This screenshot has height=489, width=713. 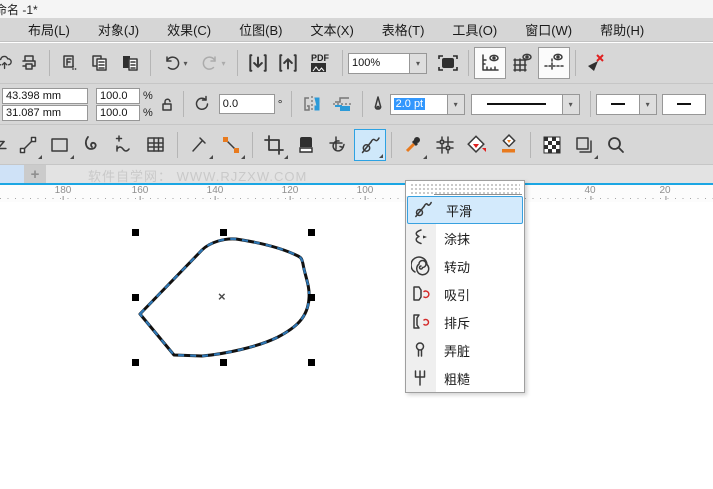 I want to click on outline-width-dropdown-icon: ▾, so click(x=456, y=104).